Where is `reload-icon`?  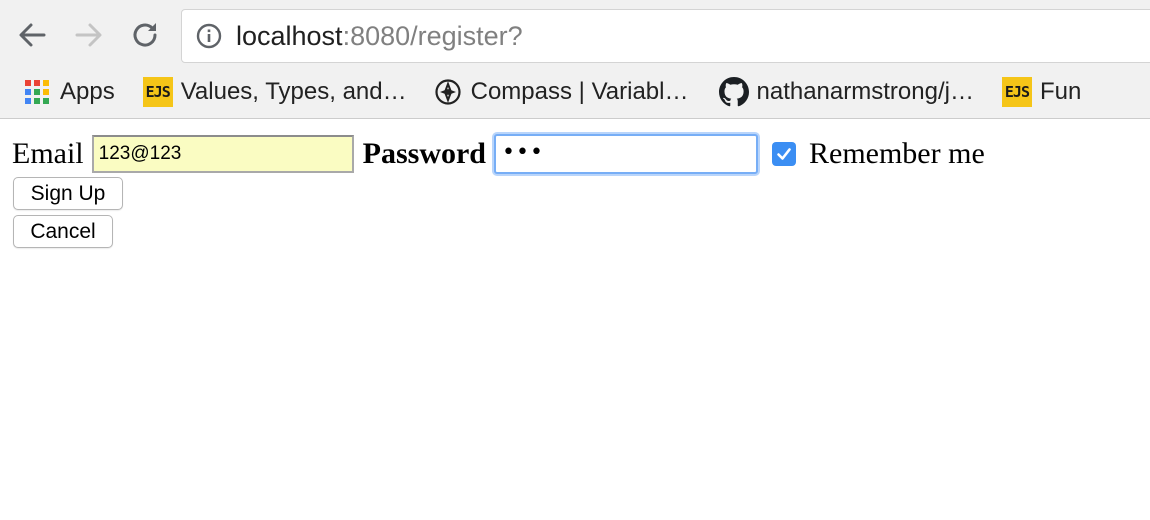 reload-icon is located at coordinates (145, 35).